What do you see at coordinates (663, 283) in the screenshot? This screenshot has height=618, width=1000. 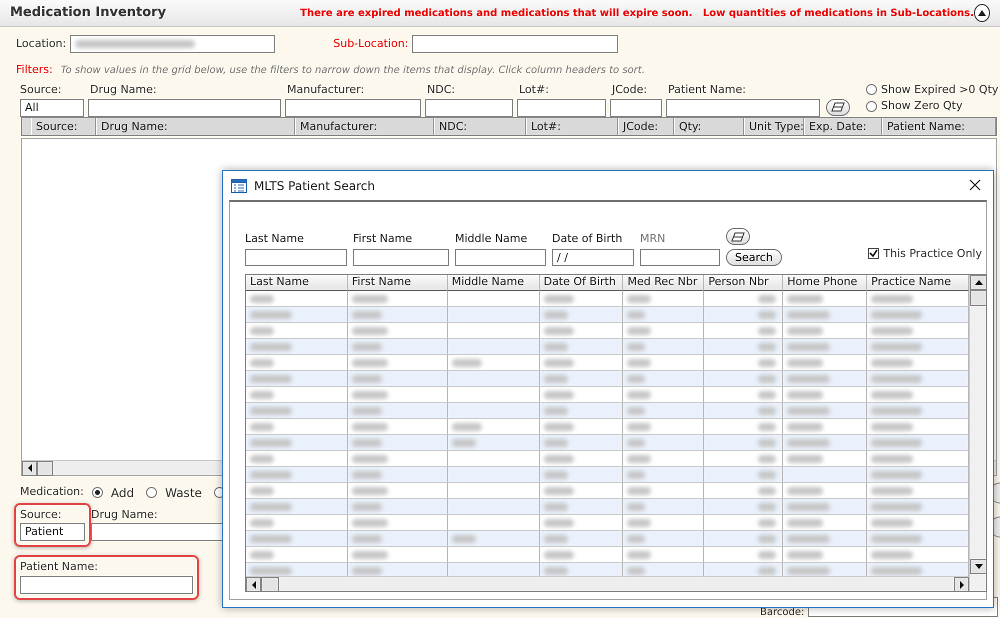 I see `column-header: Med Rec Nbr` at bounding box center [663, 283].